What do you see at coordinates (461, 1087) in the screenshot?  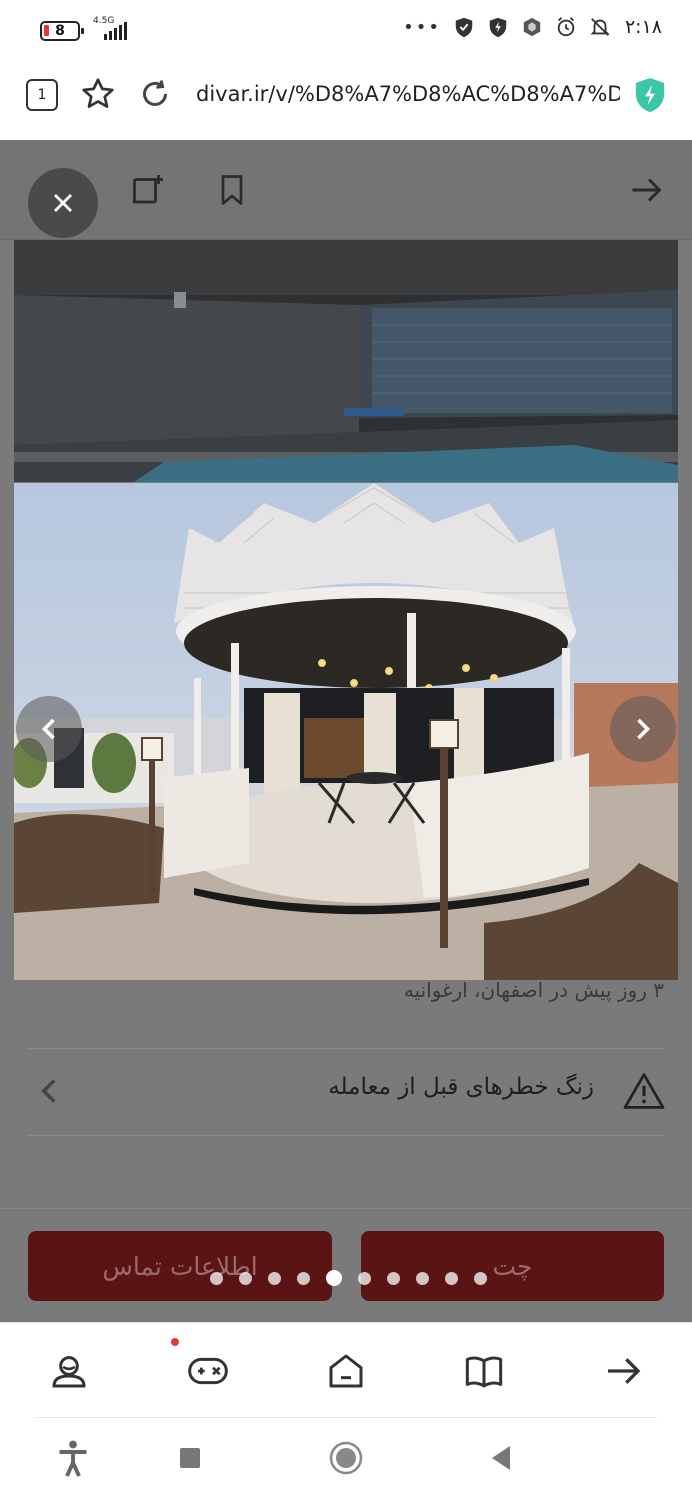 I see `warning-link: زنگ خطرهای قبل از معامله` at bounding box center [461, 1087].